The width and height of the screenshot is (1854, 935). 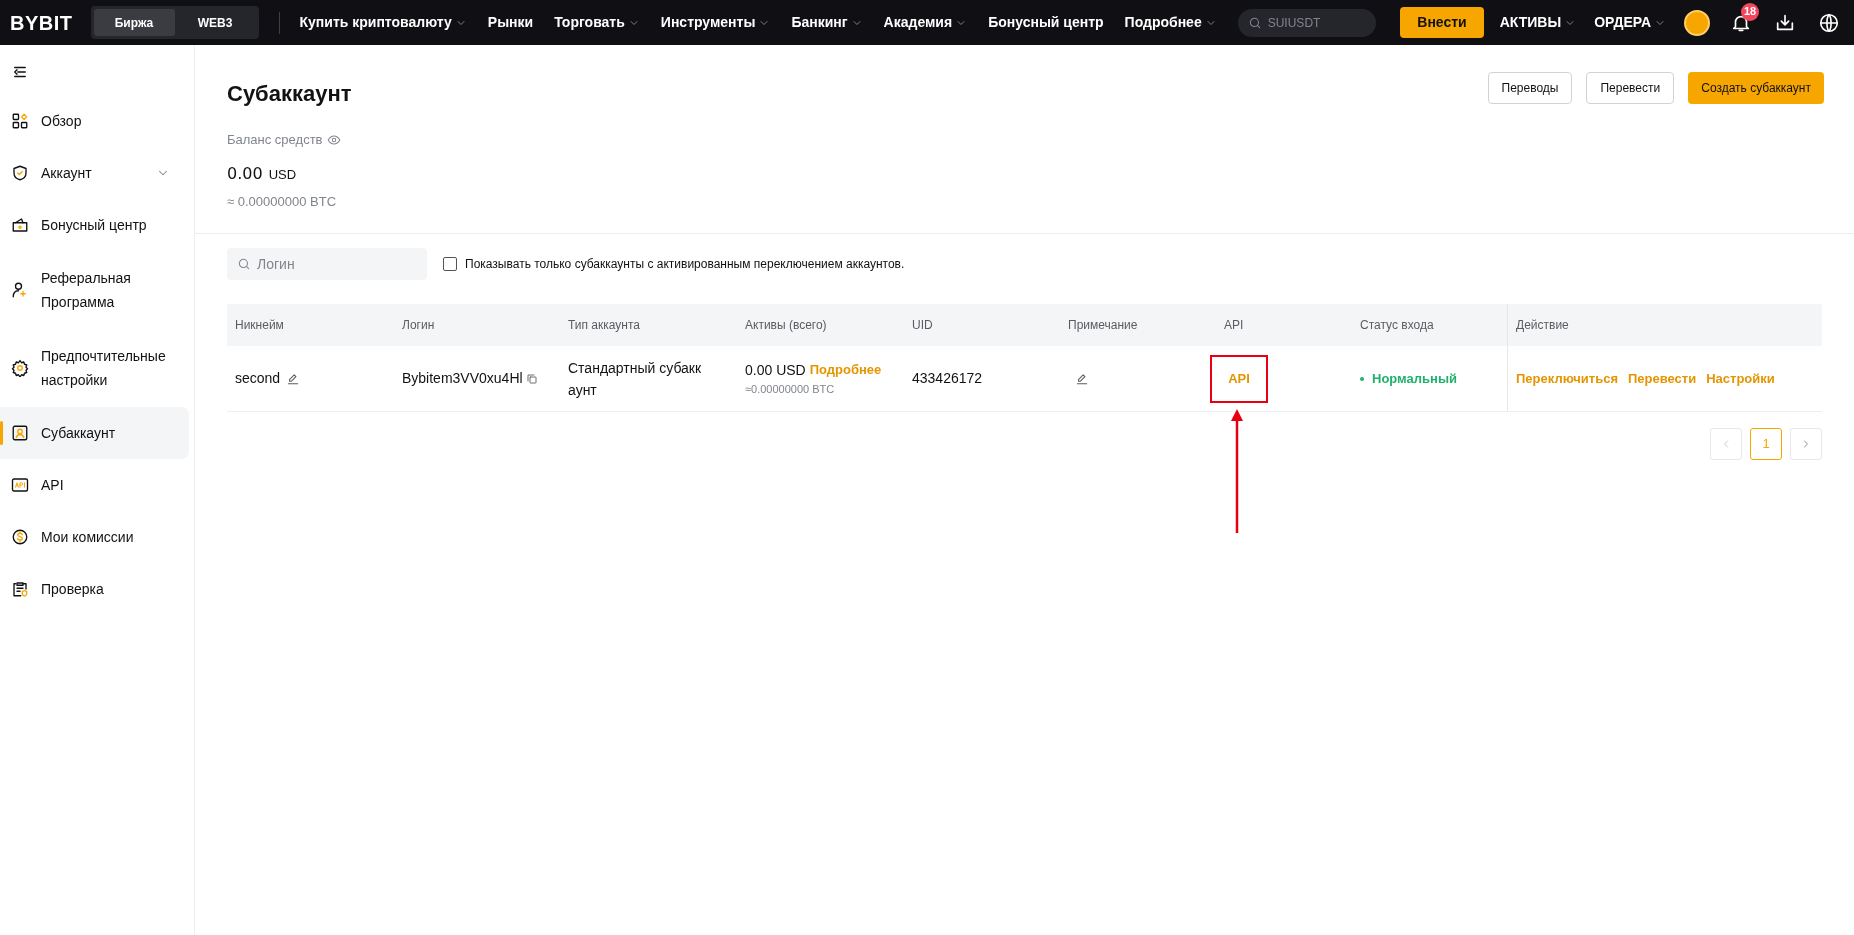 What do you see at coordinates (1542, 325) in the screenshot?
I see `column-header: Действие` at bounding box center [1542, 325].